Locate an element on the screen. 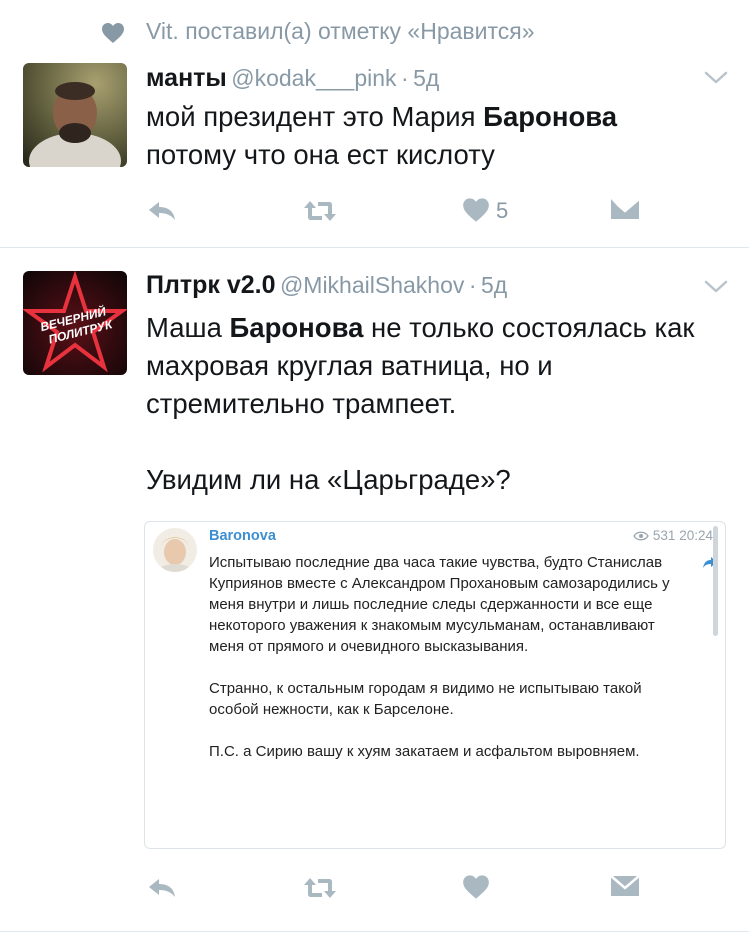 Image resolution: width=749 pixels, height=932 pixels. like-count: 5 is located at coordinates (502, 210).